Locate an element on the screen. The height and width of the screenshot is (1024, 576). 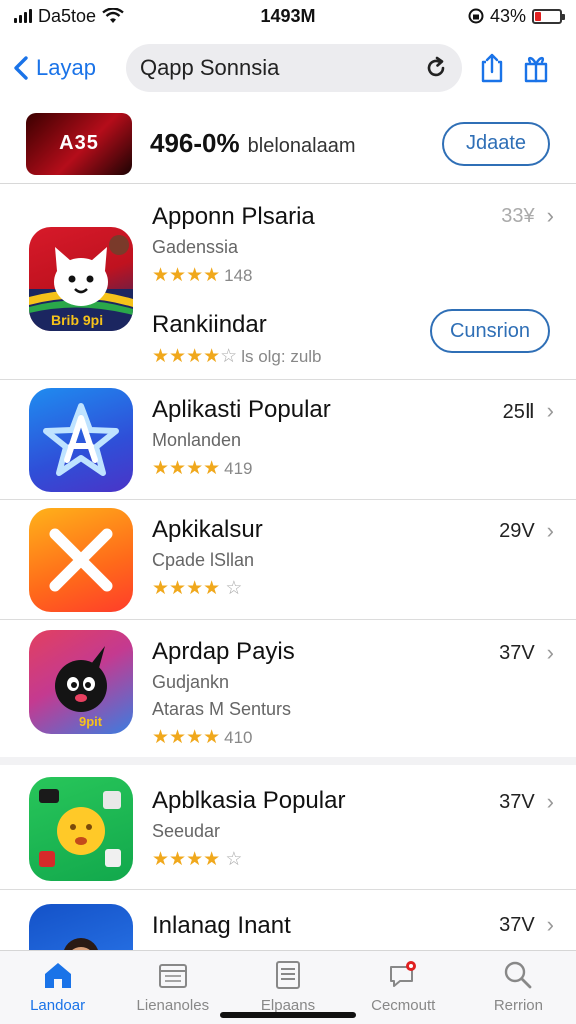
app-subtitle: Gadenssia is located at coordinates (195, 247).